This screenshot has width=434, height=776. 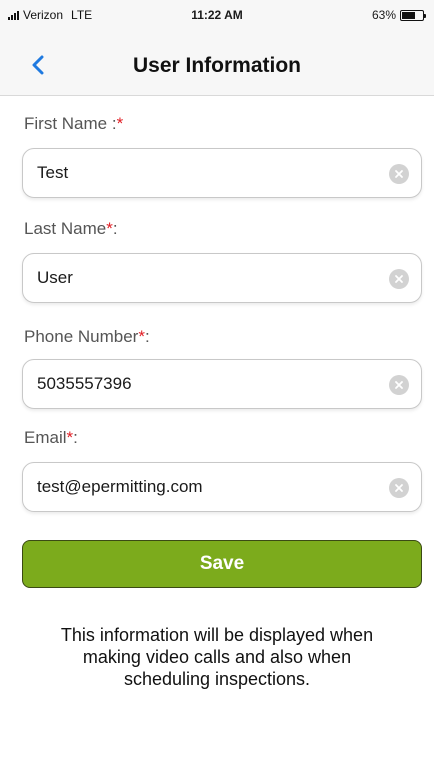 I want to click on battery-icon, so click(x=413, y=15).